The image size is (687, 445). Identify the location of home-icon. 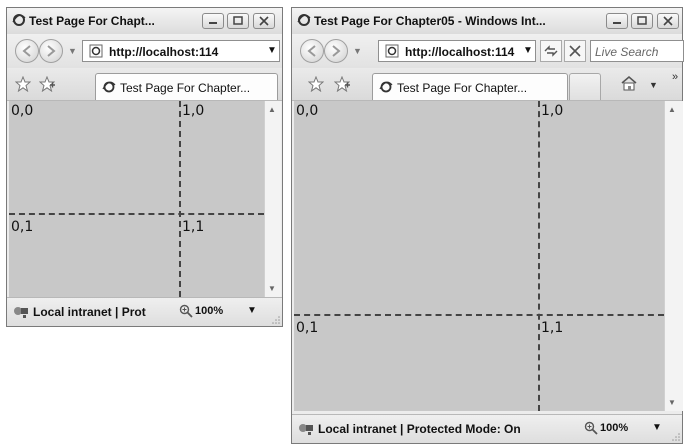
(629, 83).